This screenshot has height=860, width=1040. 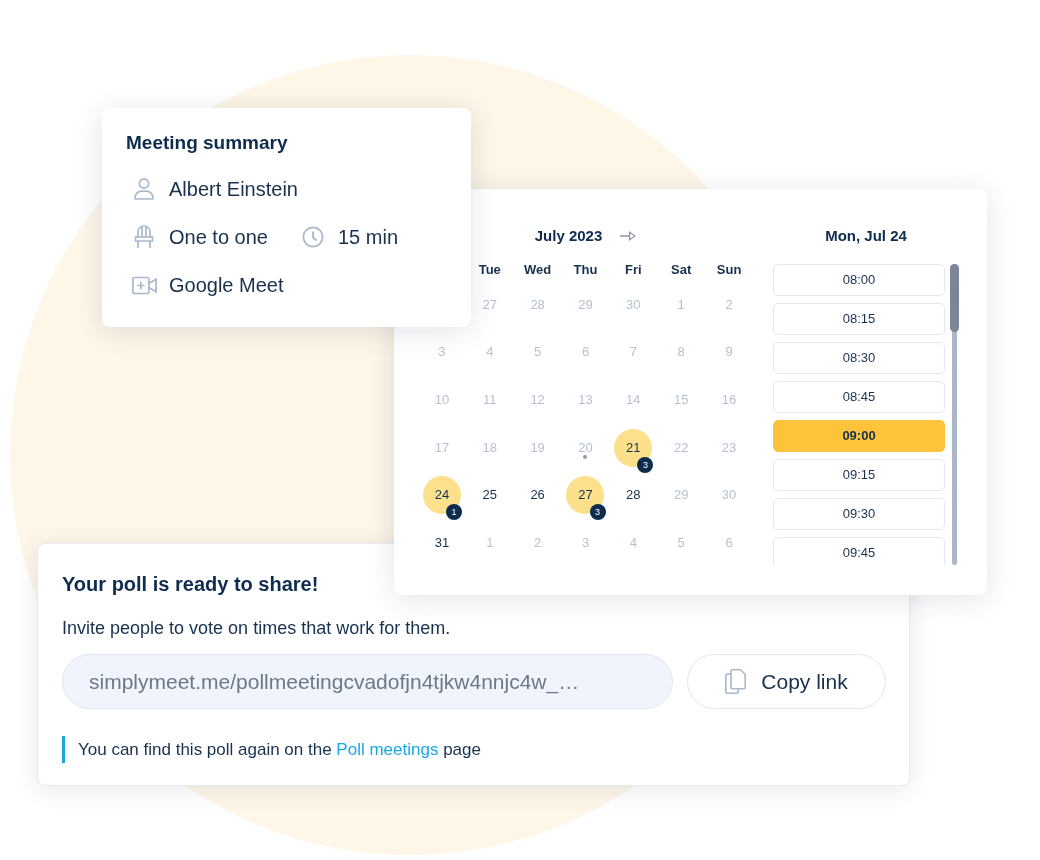 What do you see at coordinates (681, 352) in the screenshot?
I see `calendar-day: 8` at bounding box center [681, 352].